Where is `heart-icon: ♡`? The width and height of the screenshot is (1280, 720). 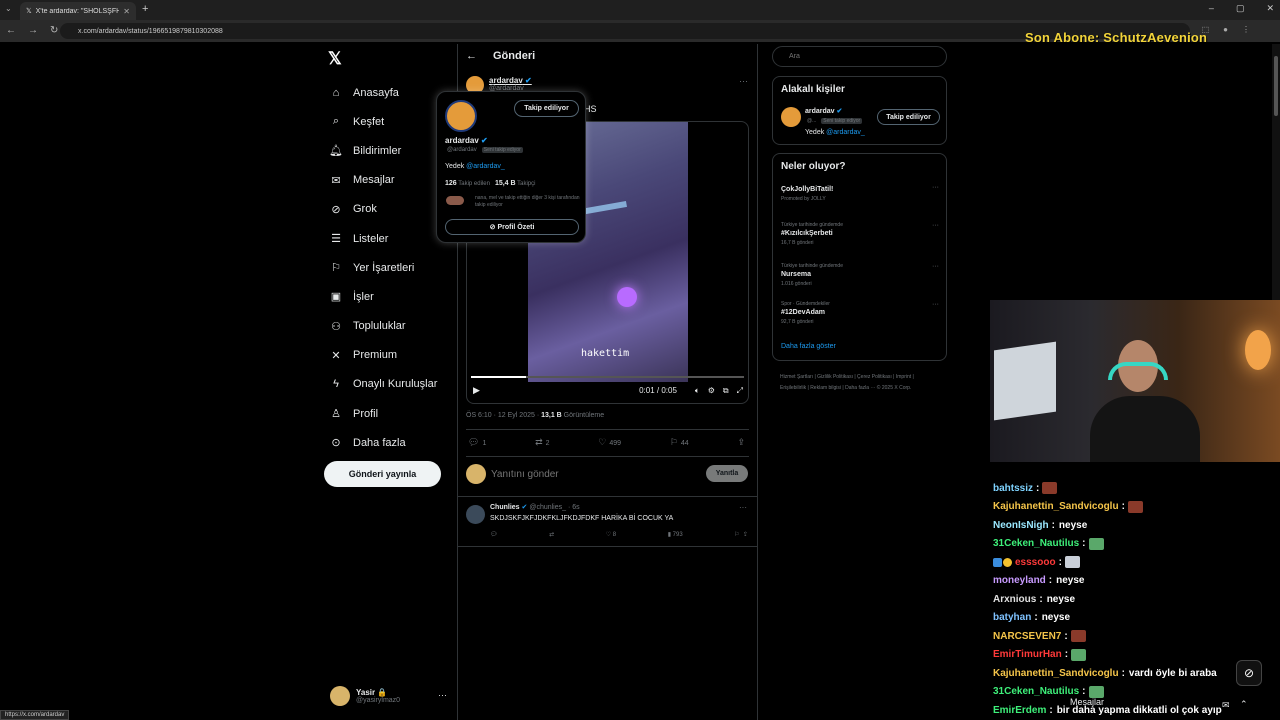
heart-icon: ♡ is located at coordinates (602, 442).